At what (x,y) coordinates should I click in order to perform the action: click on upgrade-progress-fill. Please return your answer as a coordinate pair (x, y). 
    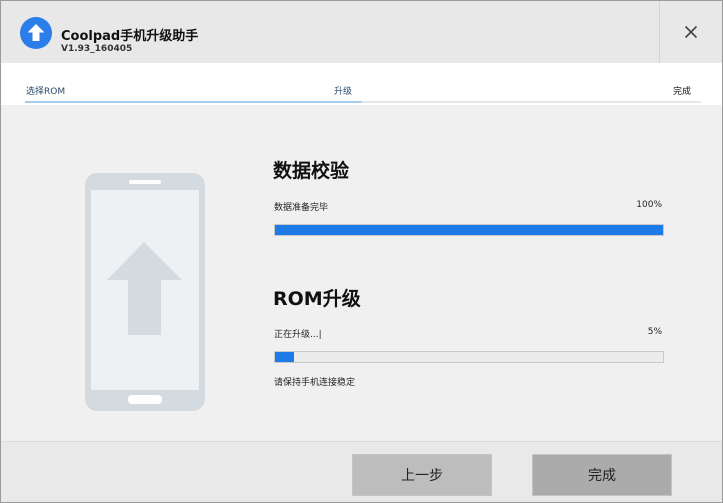
    Looking at the image, I should click on (285, 357).